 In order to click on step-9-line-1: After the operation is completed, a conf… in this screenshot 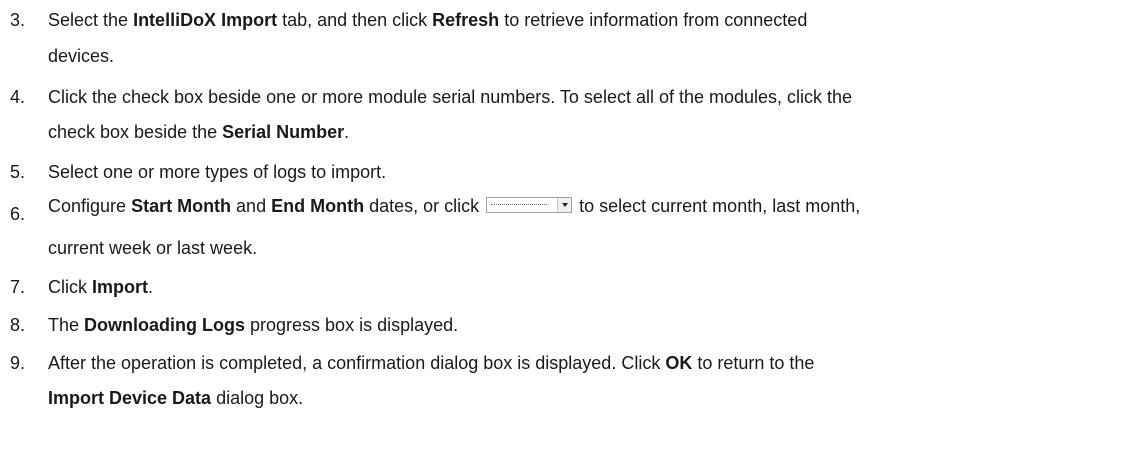, I will do `click(431, 363)`.